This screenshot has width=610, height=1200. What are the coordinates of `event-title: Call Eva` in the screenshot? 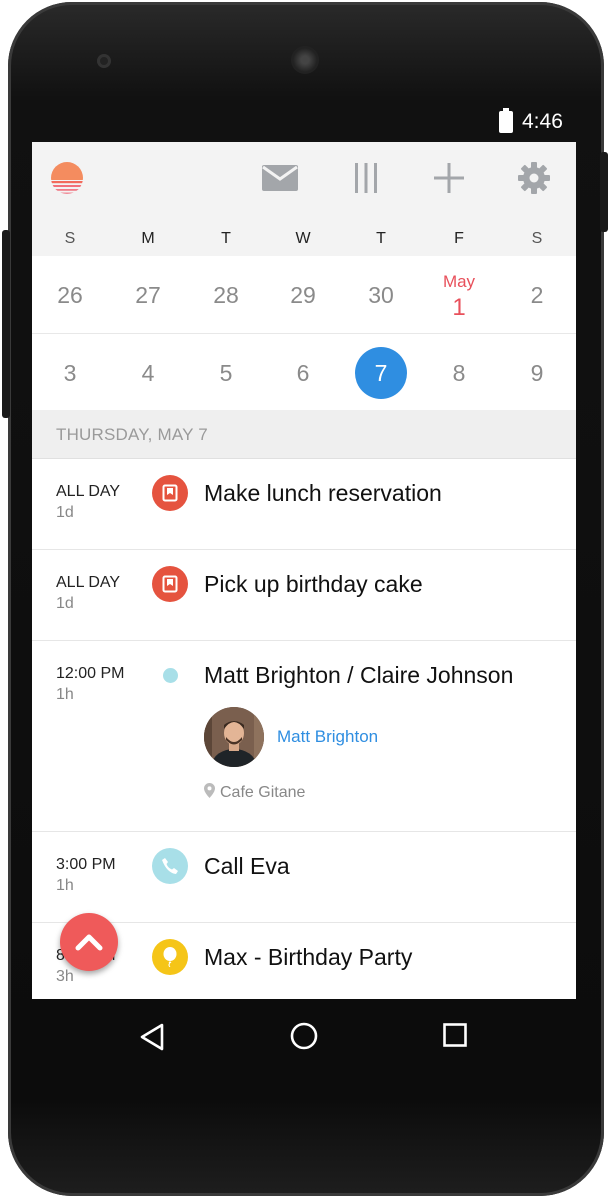 It's located at (247, 866).